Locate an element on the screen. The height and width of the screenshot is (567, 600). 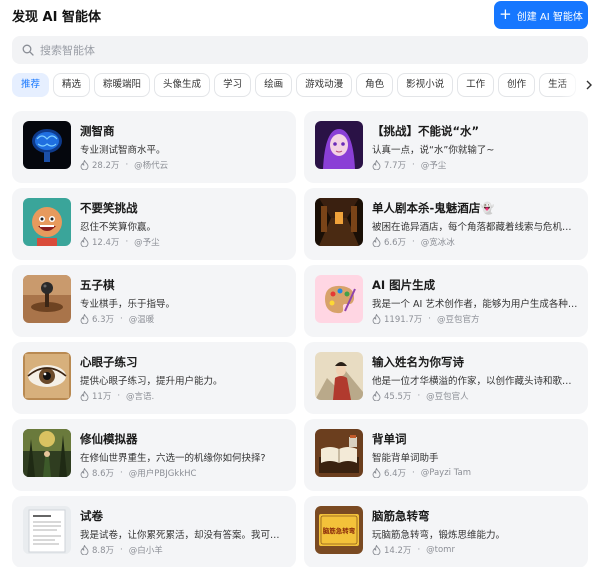
agent-author: @用户PBJGkkHC is located at coordinates (162, 474).